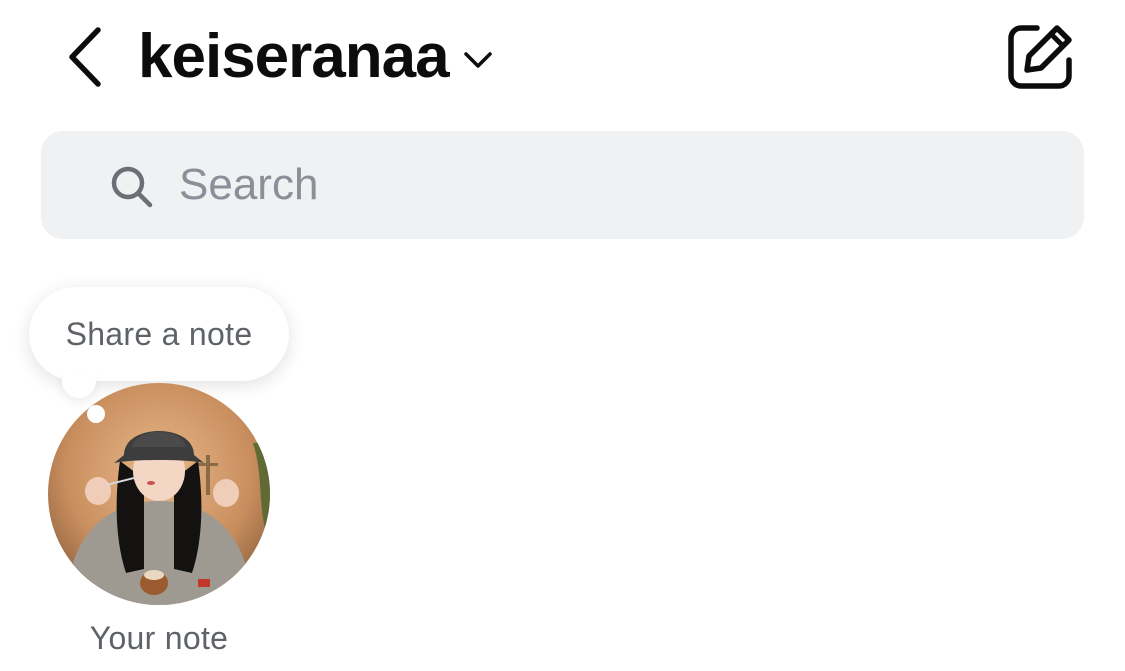  Describe the element at coordinates (96, 414) in the screenshot. I see `bubble-dot` at that location.